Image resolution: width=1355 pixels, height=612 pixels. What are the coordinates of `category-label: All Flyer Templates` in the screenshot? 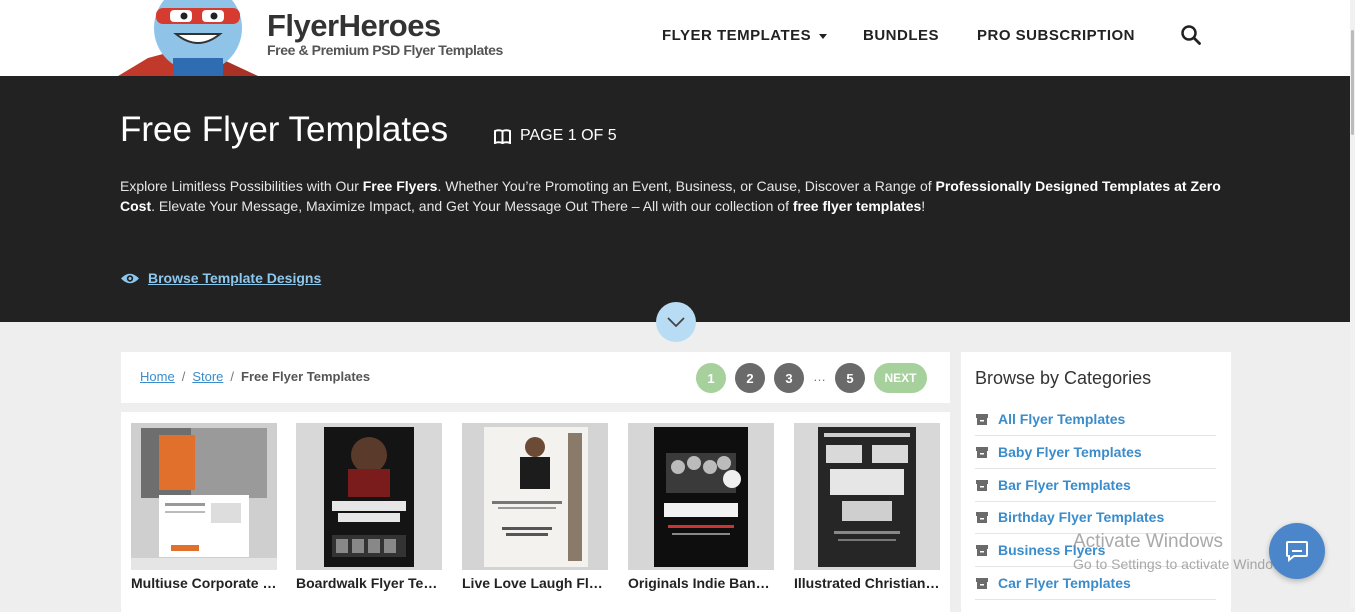 It's located at (1062, 419).